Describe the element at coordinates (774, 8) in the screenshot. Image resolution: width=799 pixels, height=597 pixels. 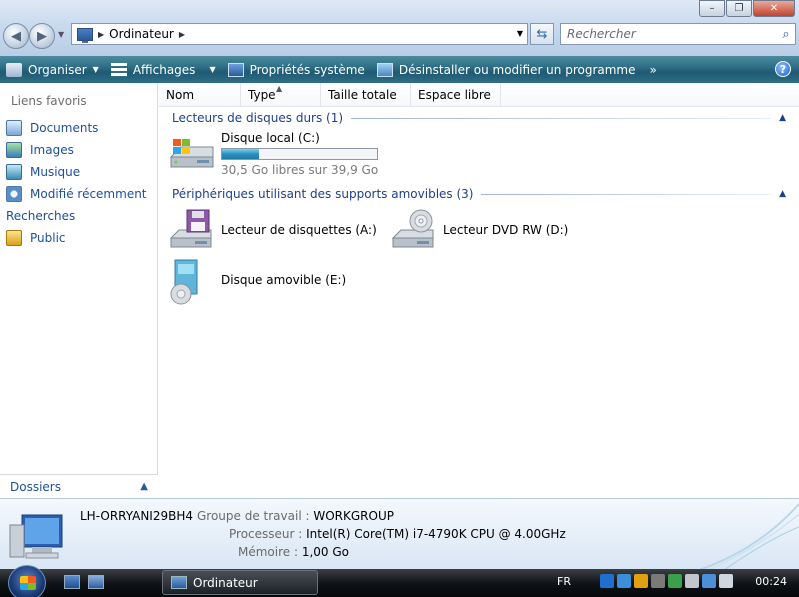
I see `close-button: ✕` at that location.